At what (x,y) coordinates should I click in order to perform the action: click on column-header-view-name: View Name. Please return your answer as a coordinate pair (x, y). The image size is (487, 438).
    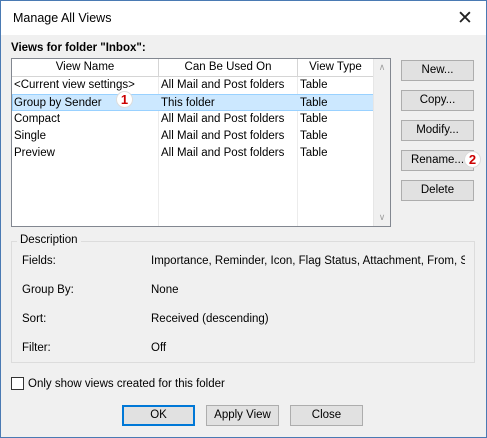
    Looking at the image, I should click on (85, 68).